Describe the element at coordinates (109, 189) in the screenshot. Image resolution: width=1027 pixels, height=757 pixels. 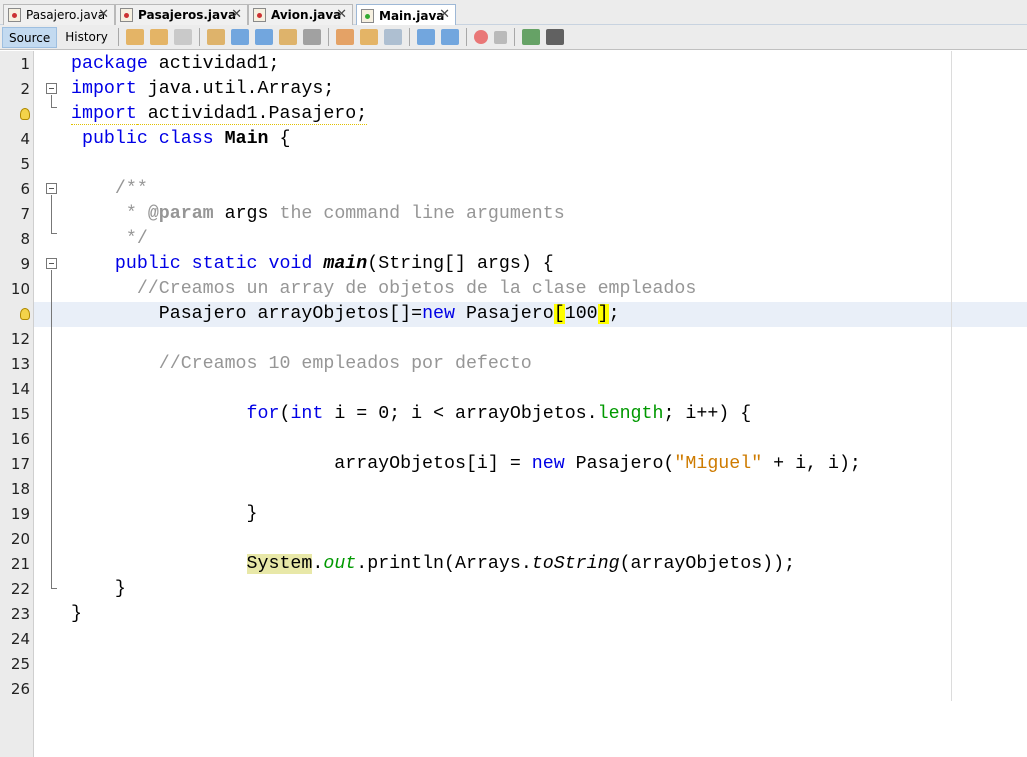
I see `code-text: /**` at that location.